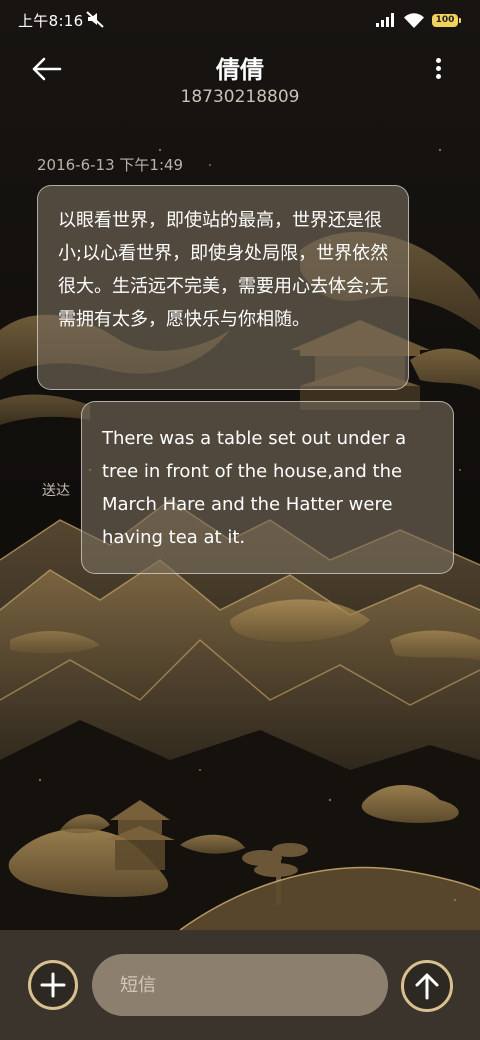 The height and width of the screenshot is (1040, 480). What do you see at coordinates (385, 20) in the screenshot?
I see `signal-icon` at bounding box center [385, 20].